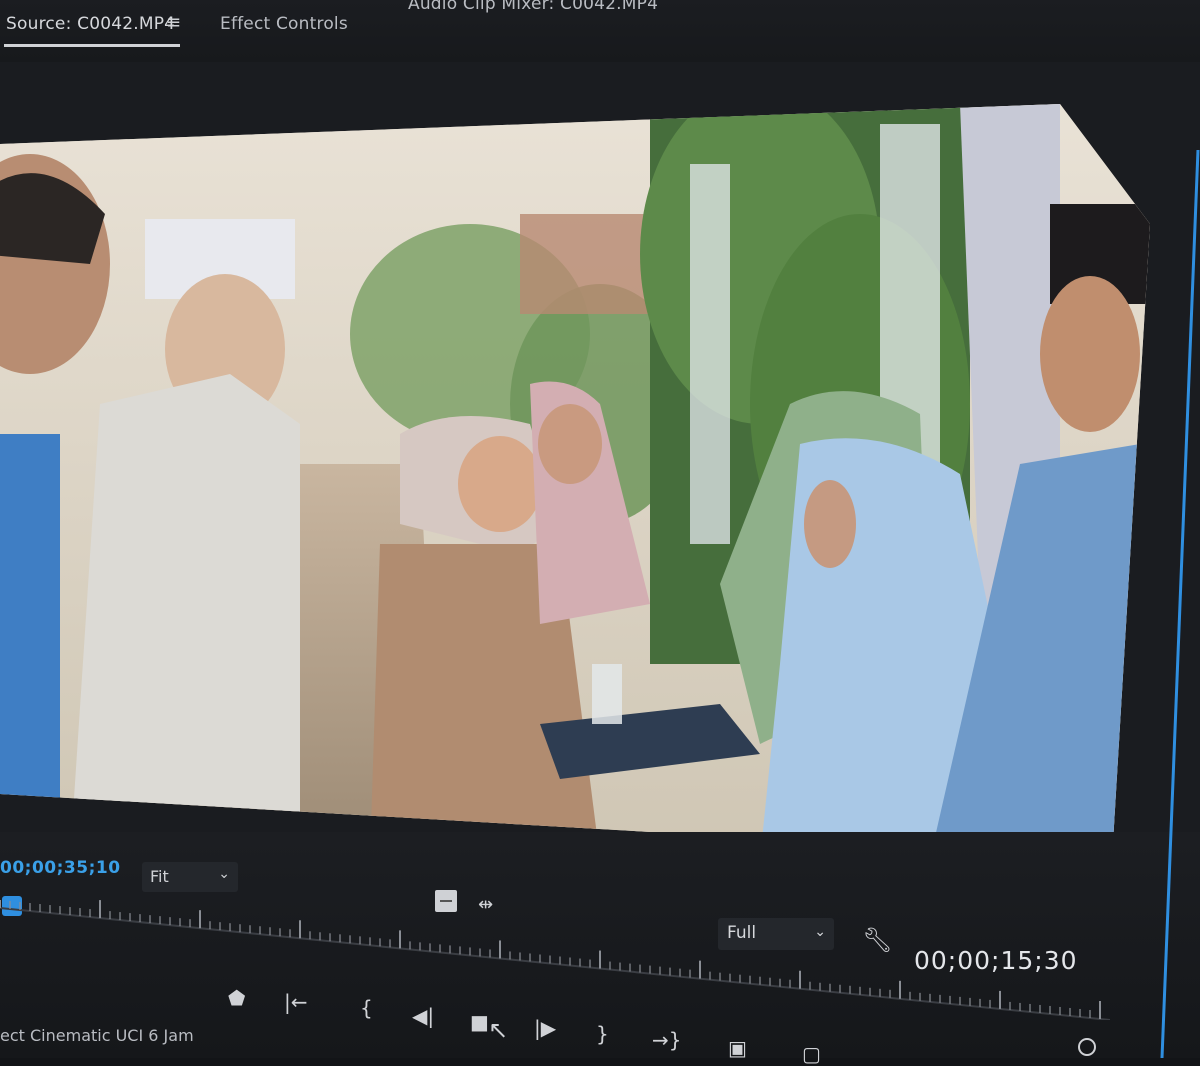 The height and width of the screenshot is (1066, 1200). I want to click on tab-source: Source: C0042.MP4, so click(90, 24).